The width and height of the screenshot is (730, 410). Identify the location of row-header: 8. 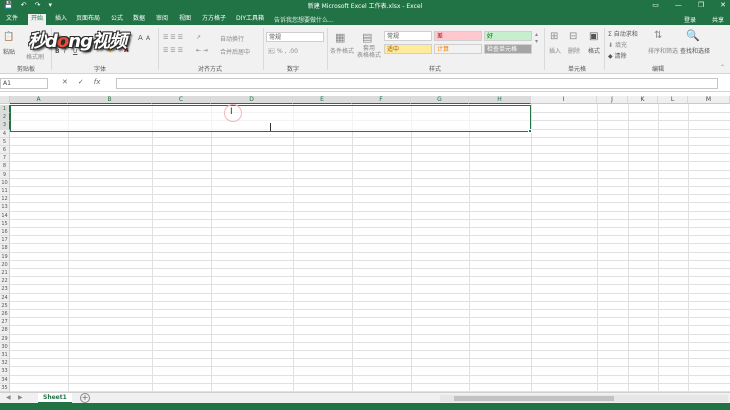
(5, 166).